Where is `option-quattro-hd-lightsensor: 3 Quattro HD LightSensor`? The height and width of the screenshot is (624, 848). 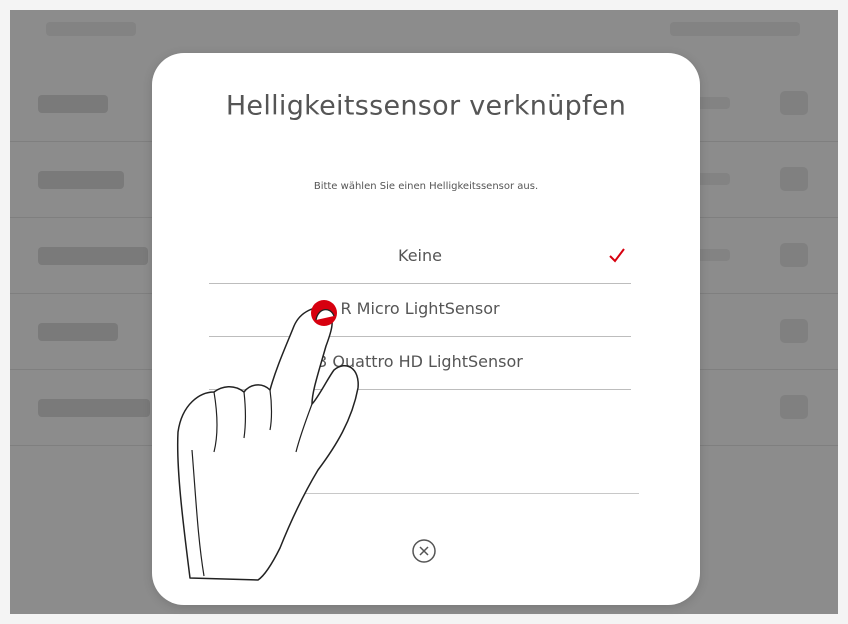 option-quattro-hd-lightsensor: 3 Quattro HD LightSensor is located at coordinates (420, 363).